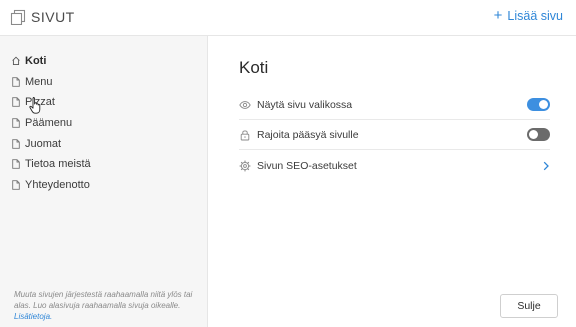 The width and height of the screenshot is (576, 327). I want to click on sidebar-item-label: Menu, so click(39, 81).